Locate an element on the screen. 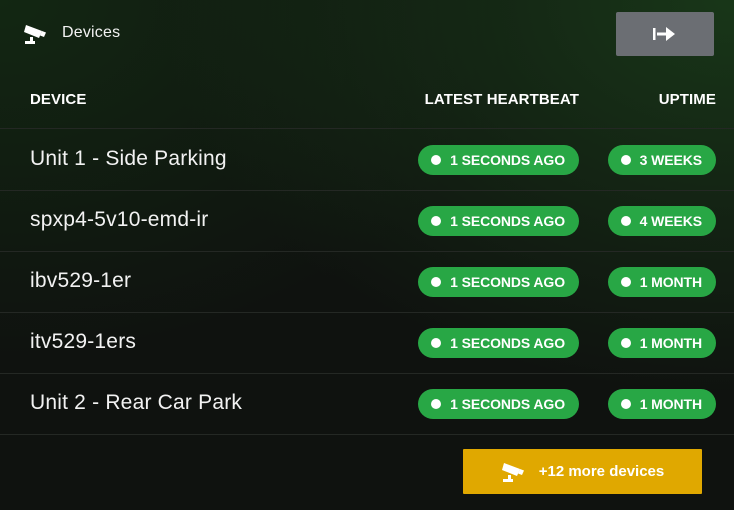 Image resolution: width=734 pixels, height=510 pixels. table-row: itv529-1ers 1 SECONDS AGO 1 MONTH is located at coordinates (367, 343).